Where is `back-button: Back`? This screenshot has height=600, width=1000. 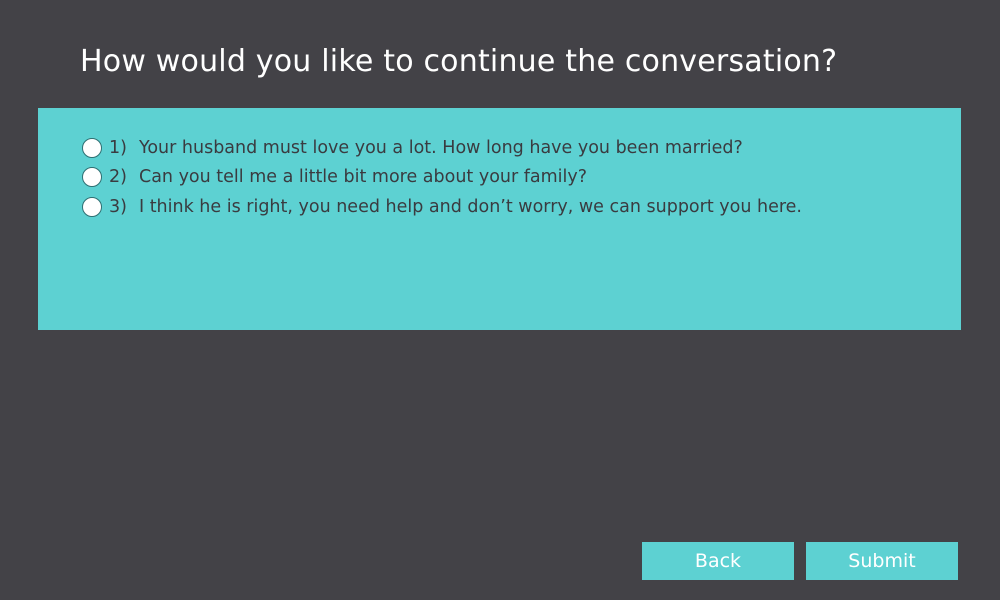 back-button: Back is located at coordinates (718, 561).